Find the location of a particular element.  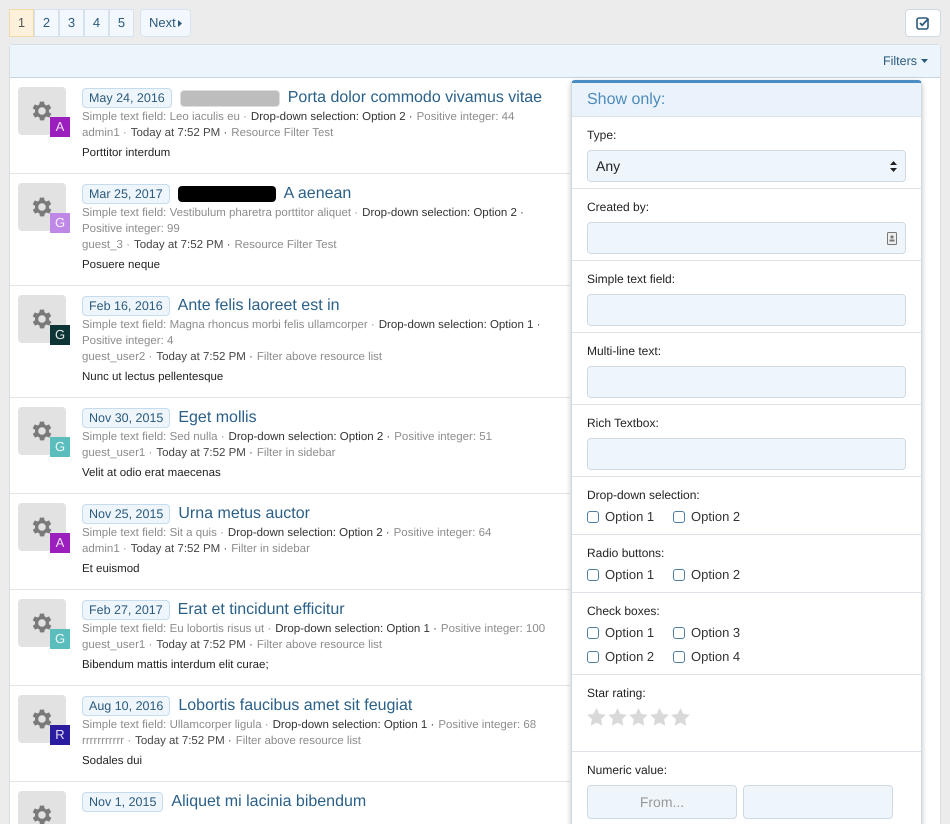

custom-field: Positive integer: 51 is located at coordinates (443, 437).